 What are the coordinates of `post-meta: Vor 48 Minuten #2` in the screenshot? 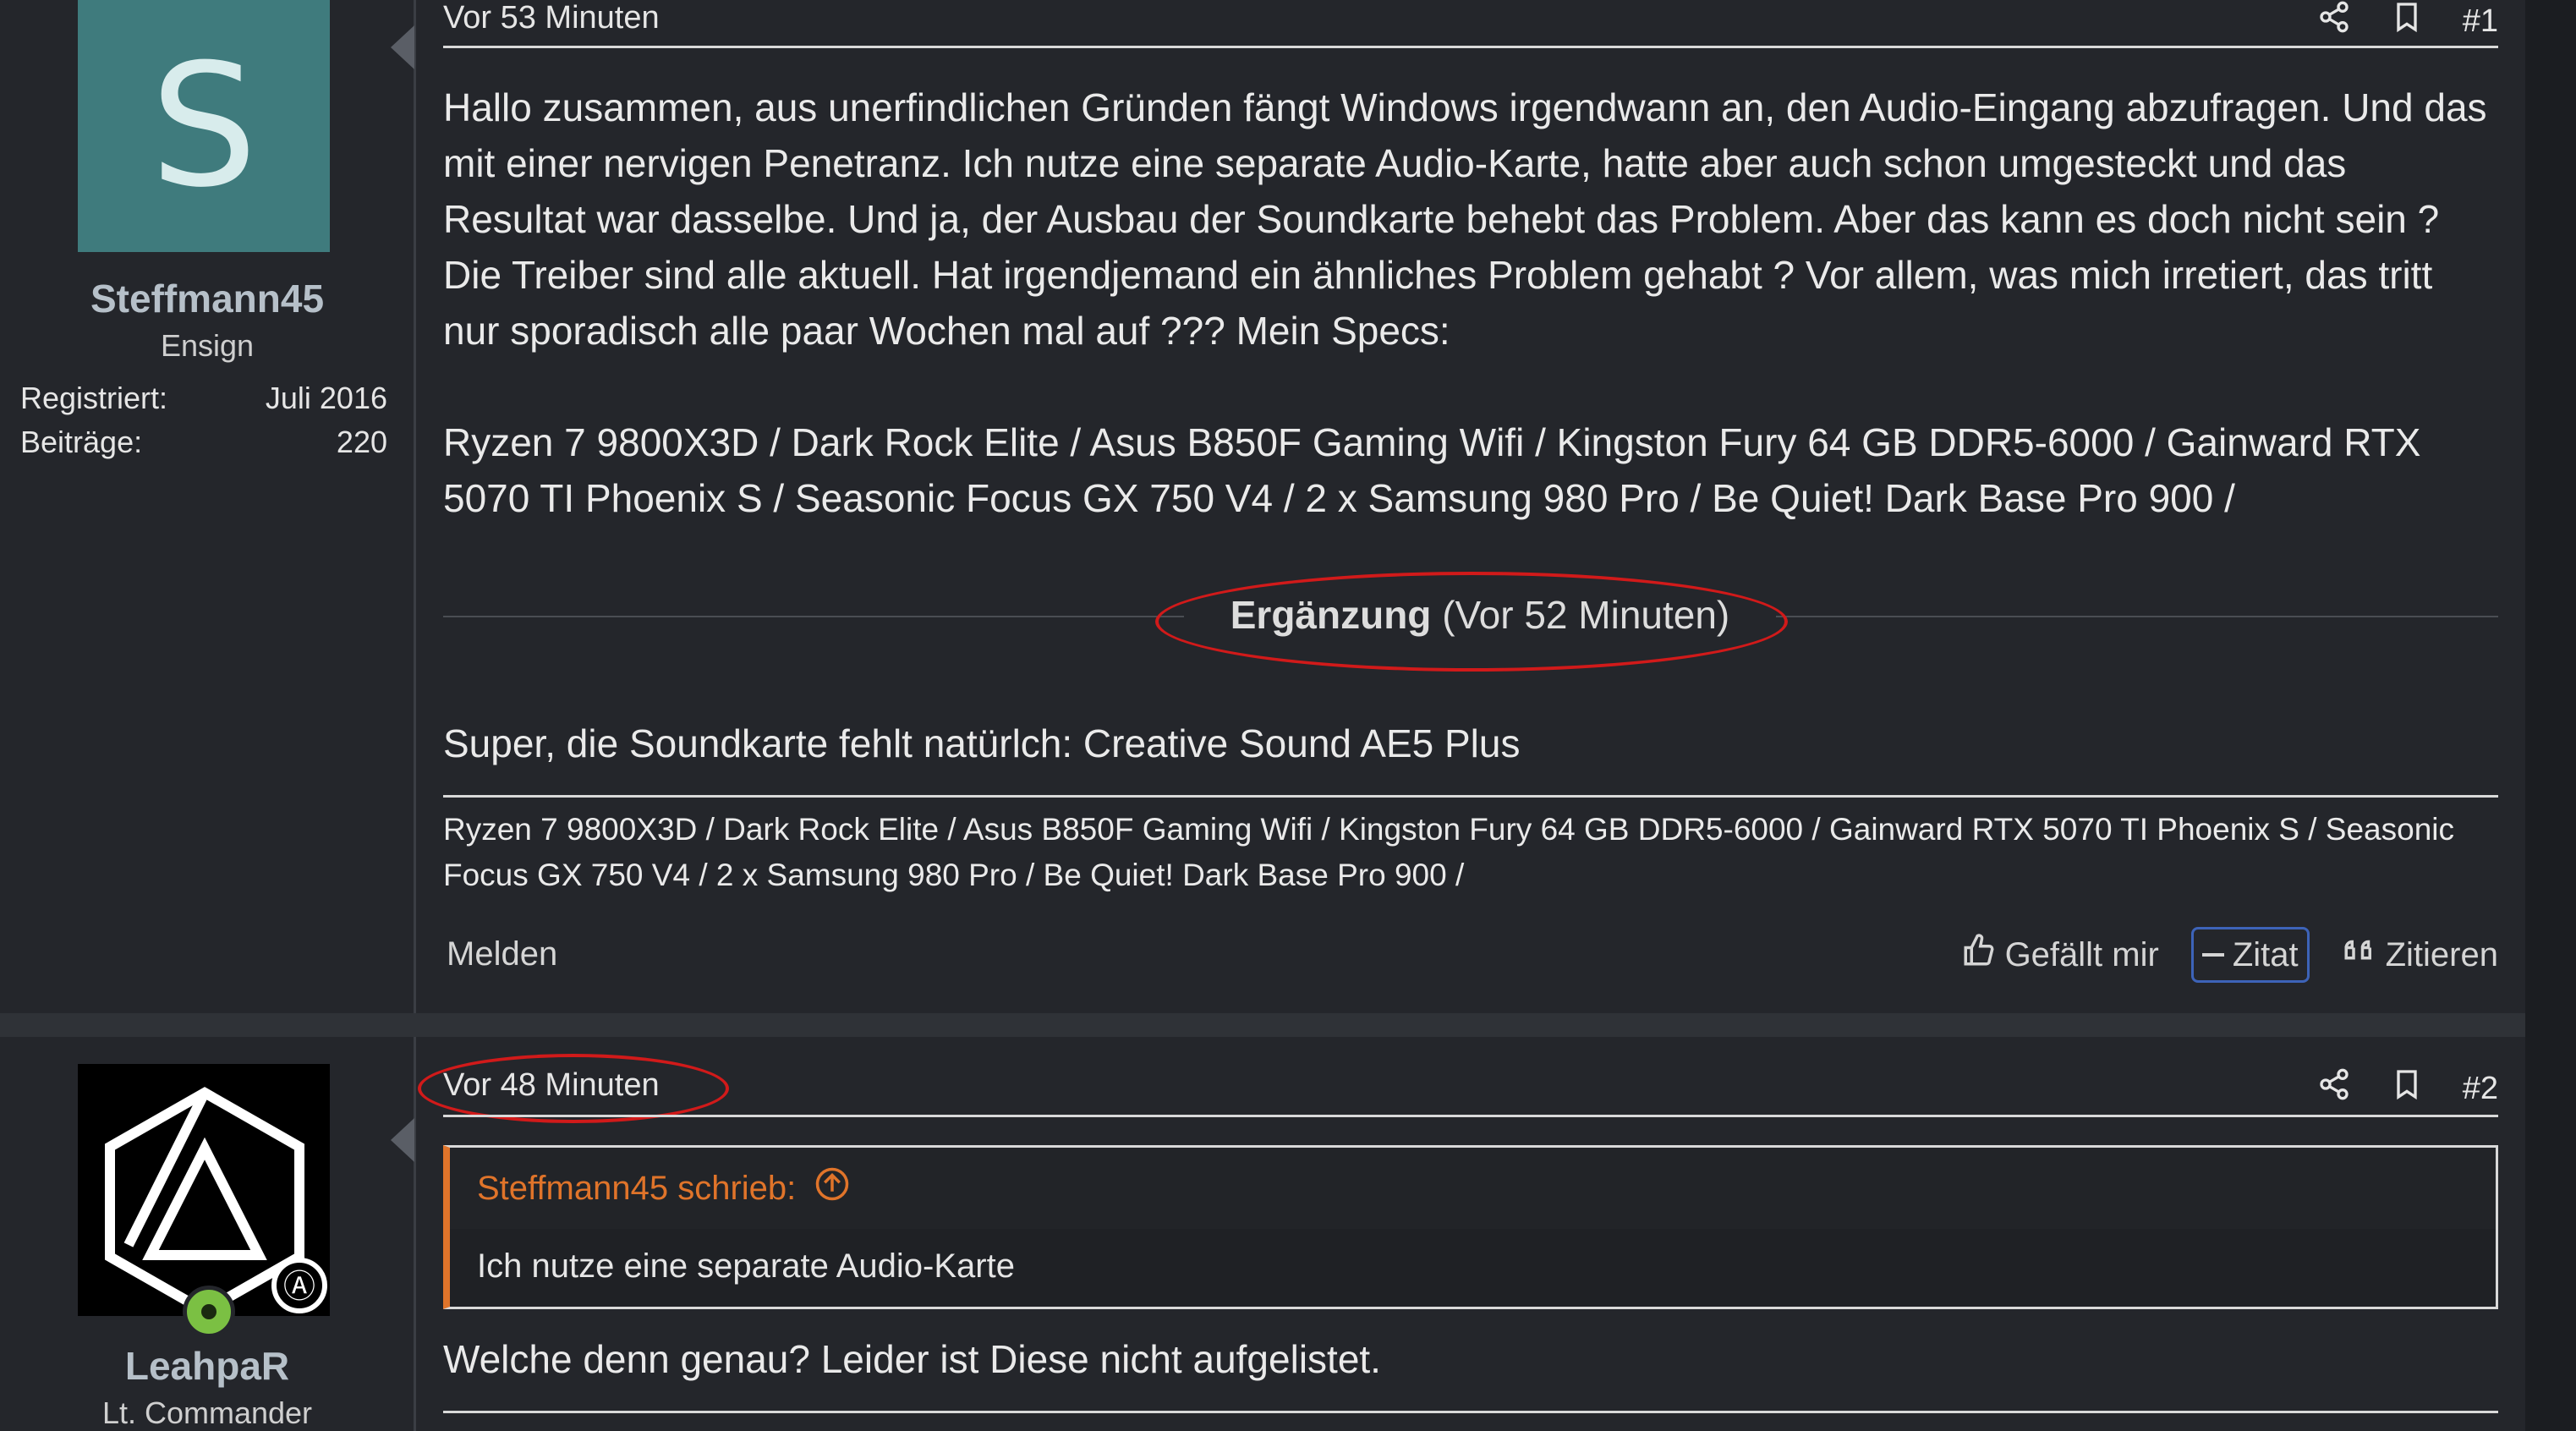 It's located at (1470, 1092).